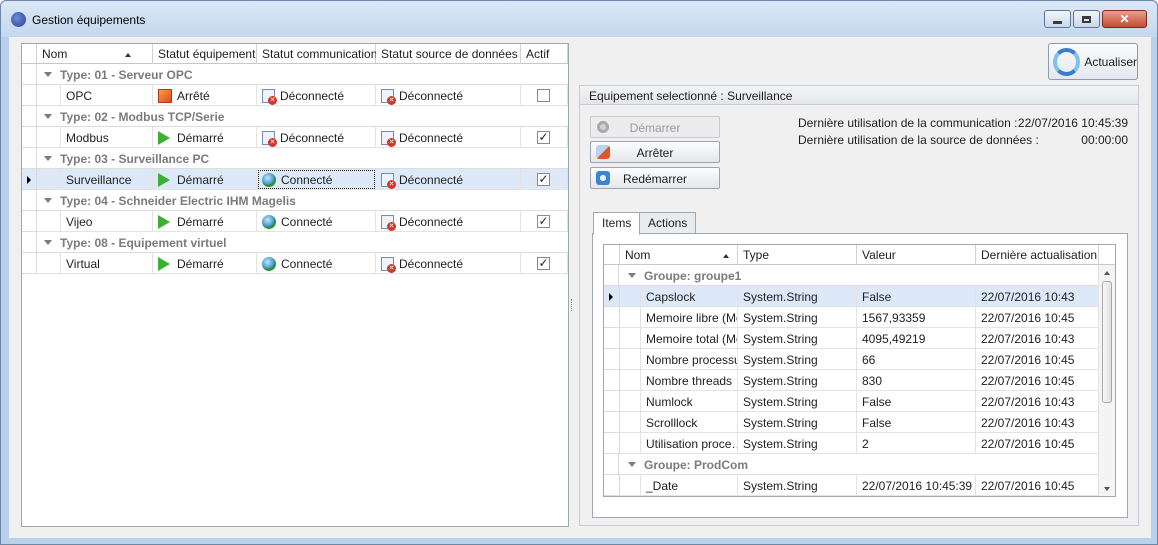  Describe the element at coordinates (295, 116) in the screenshot. I see `group-row: Type: 02 - Modbus TCP/Serie` at that location.